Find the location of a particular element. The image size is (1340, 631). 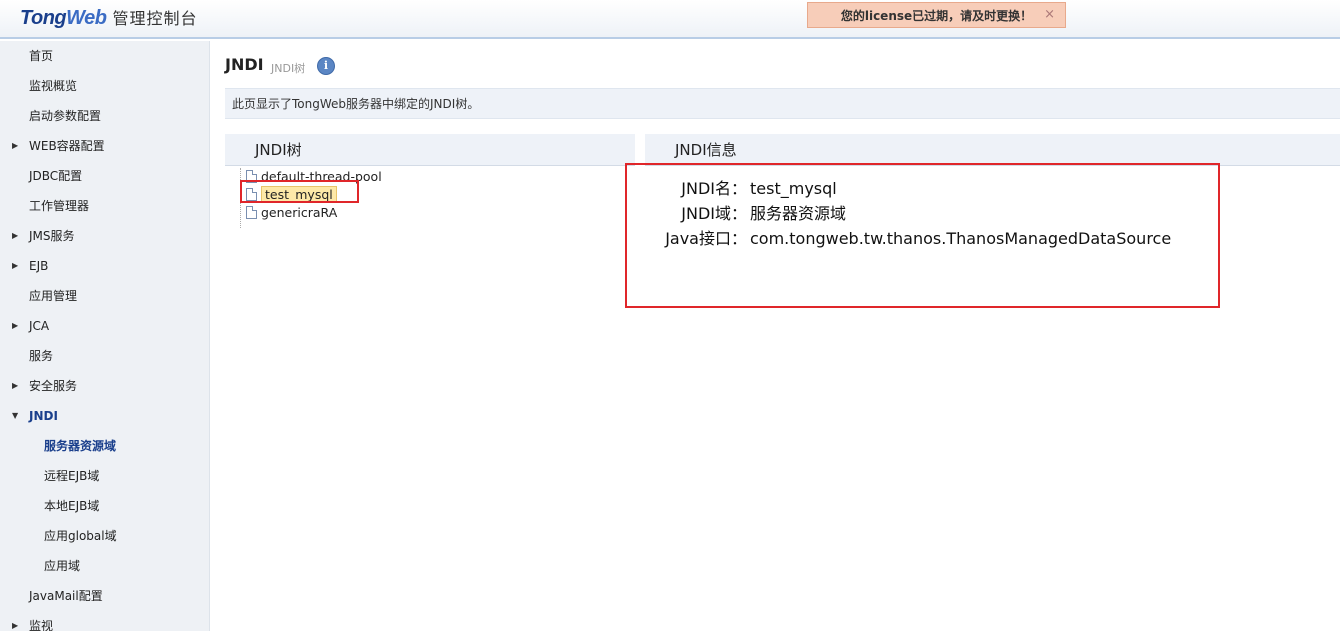

info-key: JNDI名： is located at coordinates (714, 188).